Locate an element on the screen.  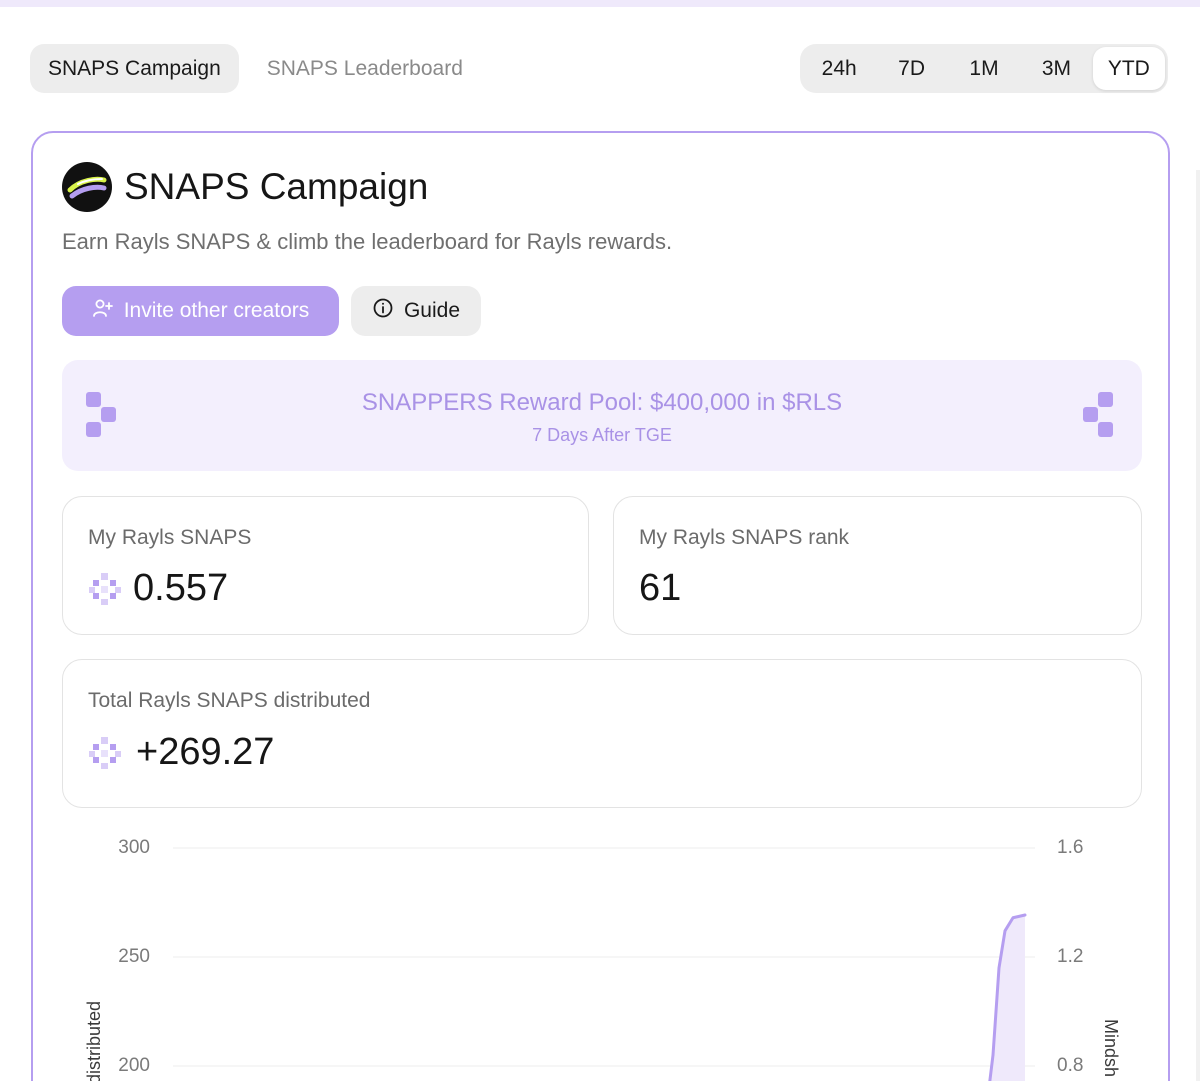
top-strip is located at coordinates (600, 3).